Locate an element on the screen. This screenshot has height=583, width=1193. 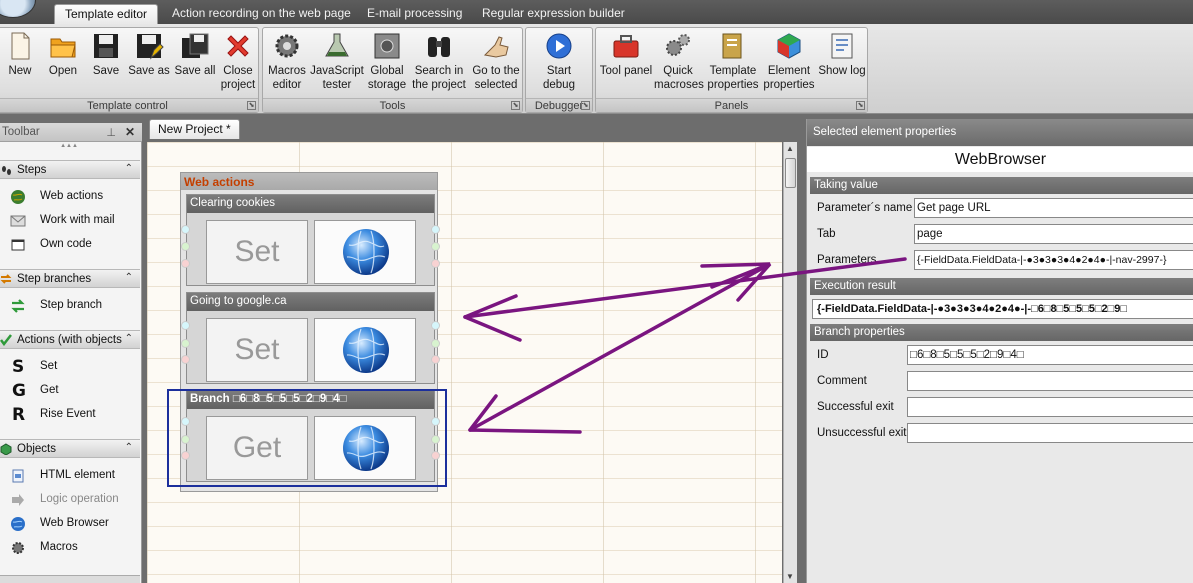
quick-macroses-button: Quick macroses is located at coordinates (679, 64).